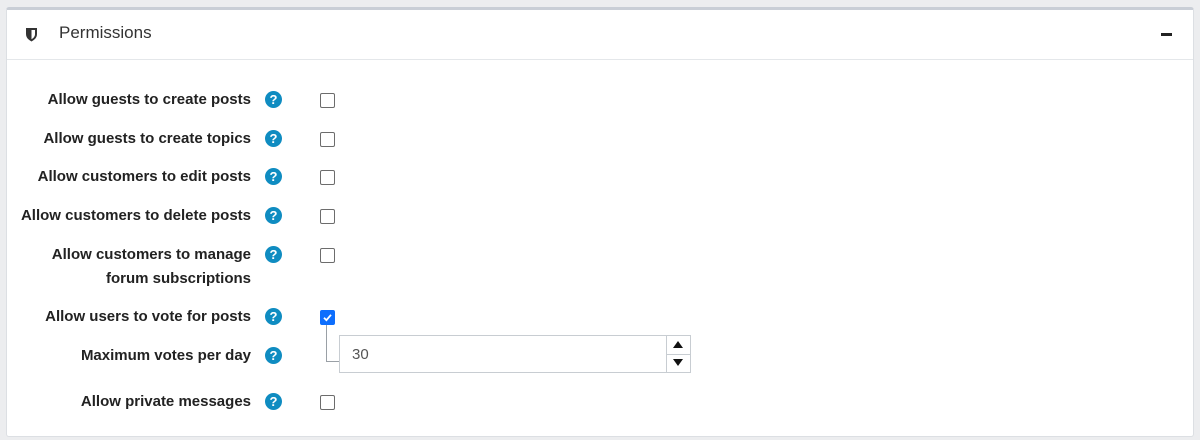 Image resolution: width=1200 pixels, height=440 pixels. Describe the element at coordinates (360, 354) in the screenshot. I see `max-votes-value: 30` at that location.